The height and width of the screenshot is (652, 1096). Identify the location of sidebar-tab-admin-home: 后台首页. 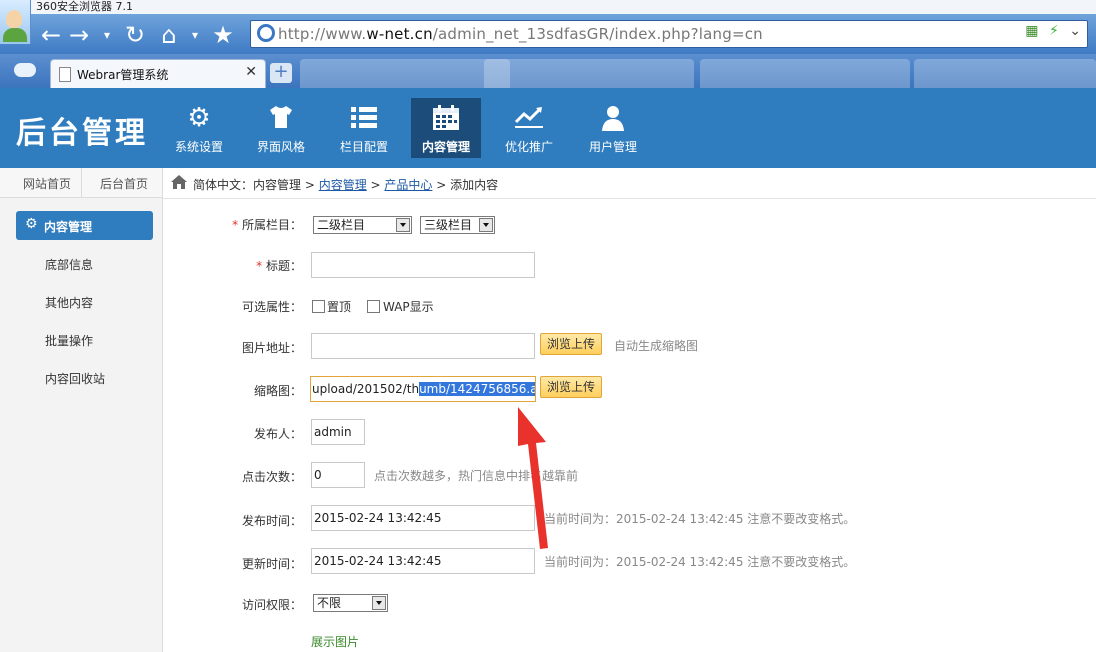
(124, 183).